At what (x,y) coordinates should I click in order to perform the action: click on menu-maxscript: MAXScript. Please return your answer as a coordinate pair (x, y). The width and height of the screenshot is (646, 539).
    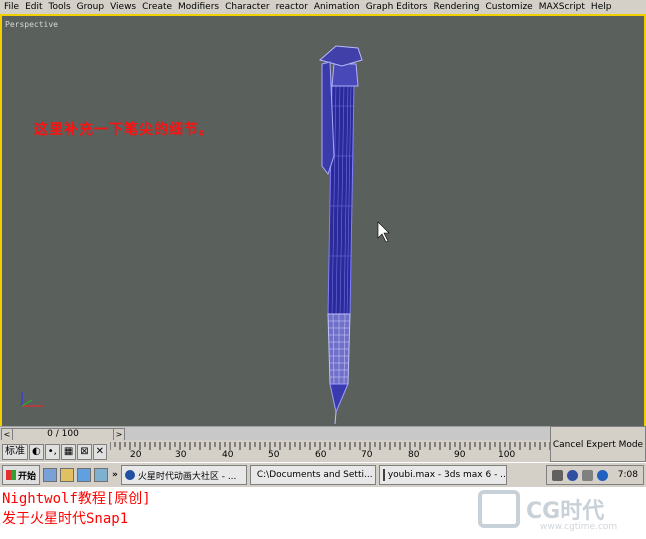
    Looking at the image, I should click on (562, 7).